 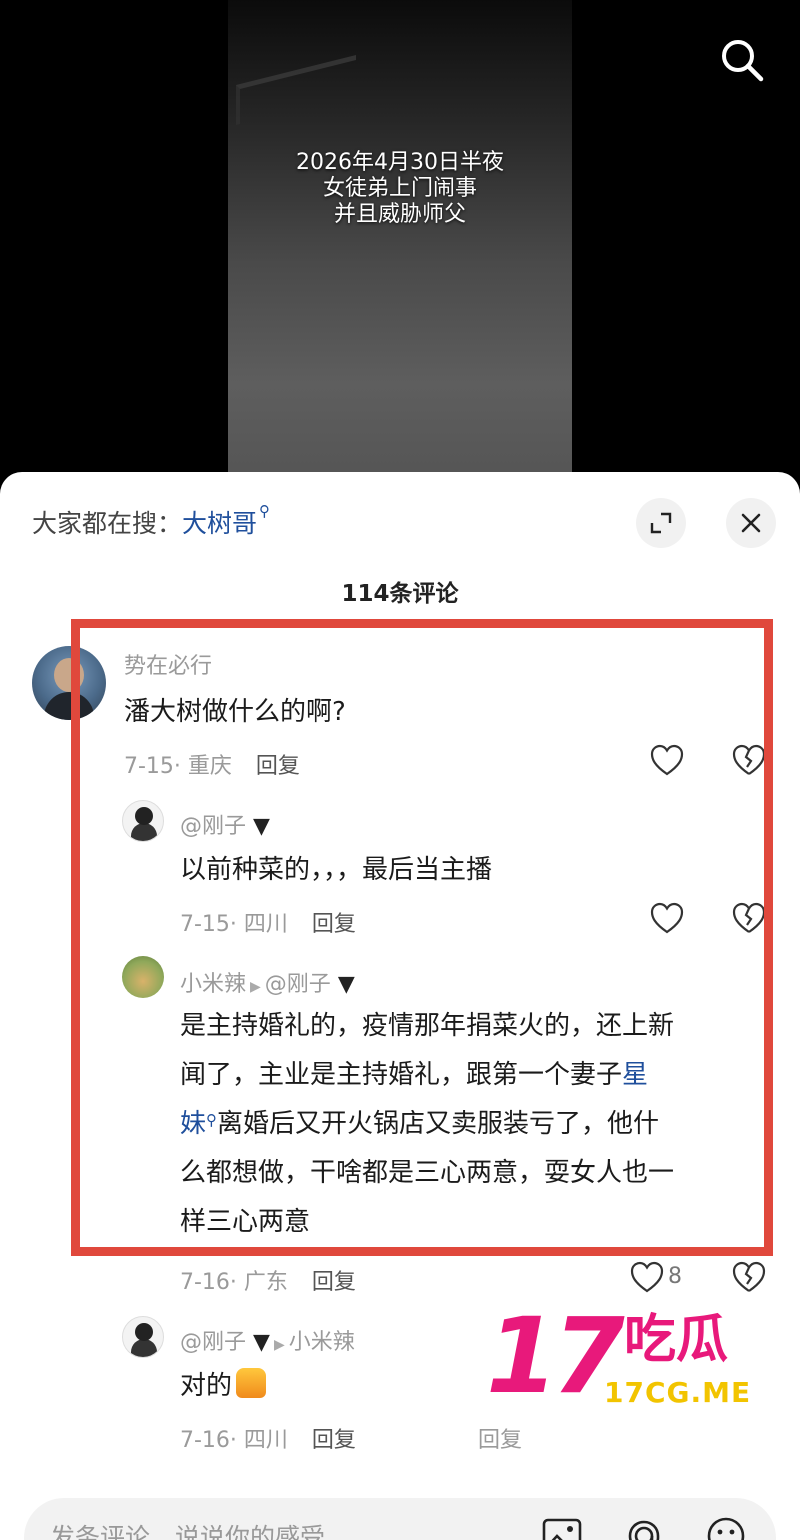 What do you see at coordinates (107, 523) in the screenshot?
I see `hot-search-prefix: 大家都在搜：` at bounding box center [107, 523].